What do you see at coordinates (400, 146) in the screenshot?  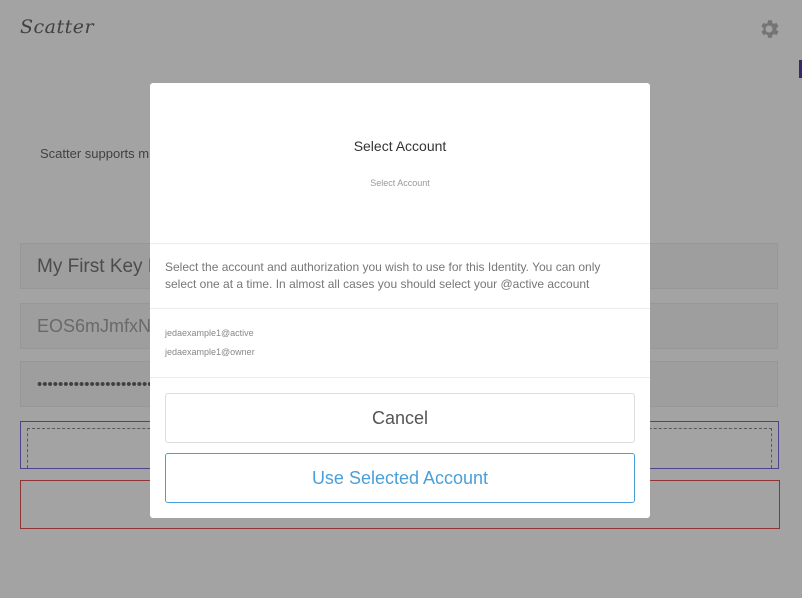 I see `modal-title: Select Account` at bounding box center [400, 146].